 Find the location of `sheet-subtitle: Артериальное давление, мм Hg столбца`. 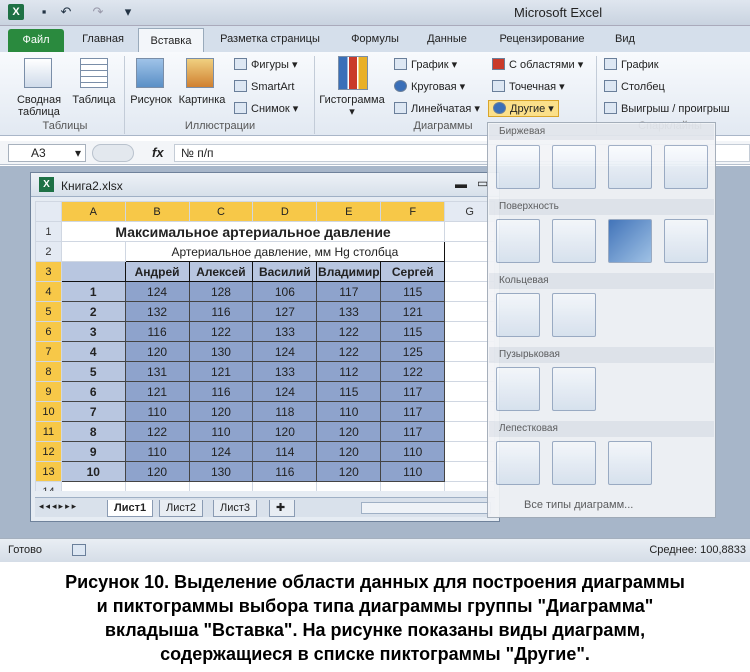

sheet-subtitle: Артериальное давление, мм Hg столбца is located at coordinates (285, 251).